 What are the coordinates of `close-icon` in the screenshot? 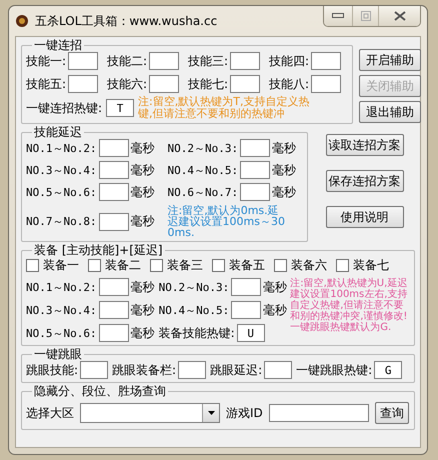 It's located at (400, 16).